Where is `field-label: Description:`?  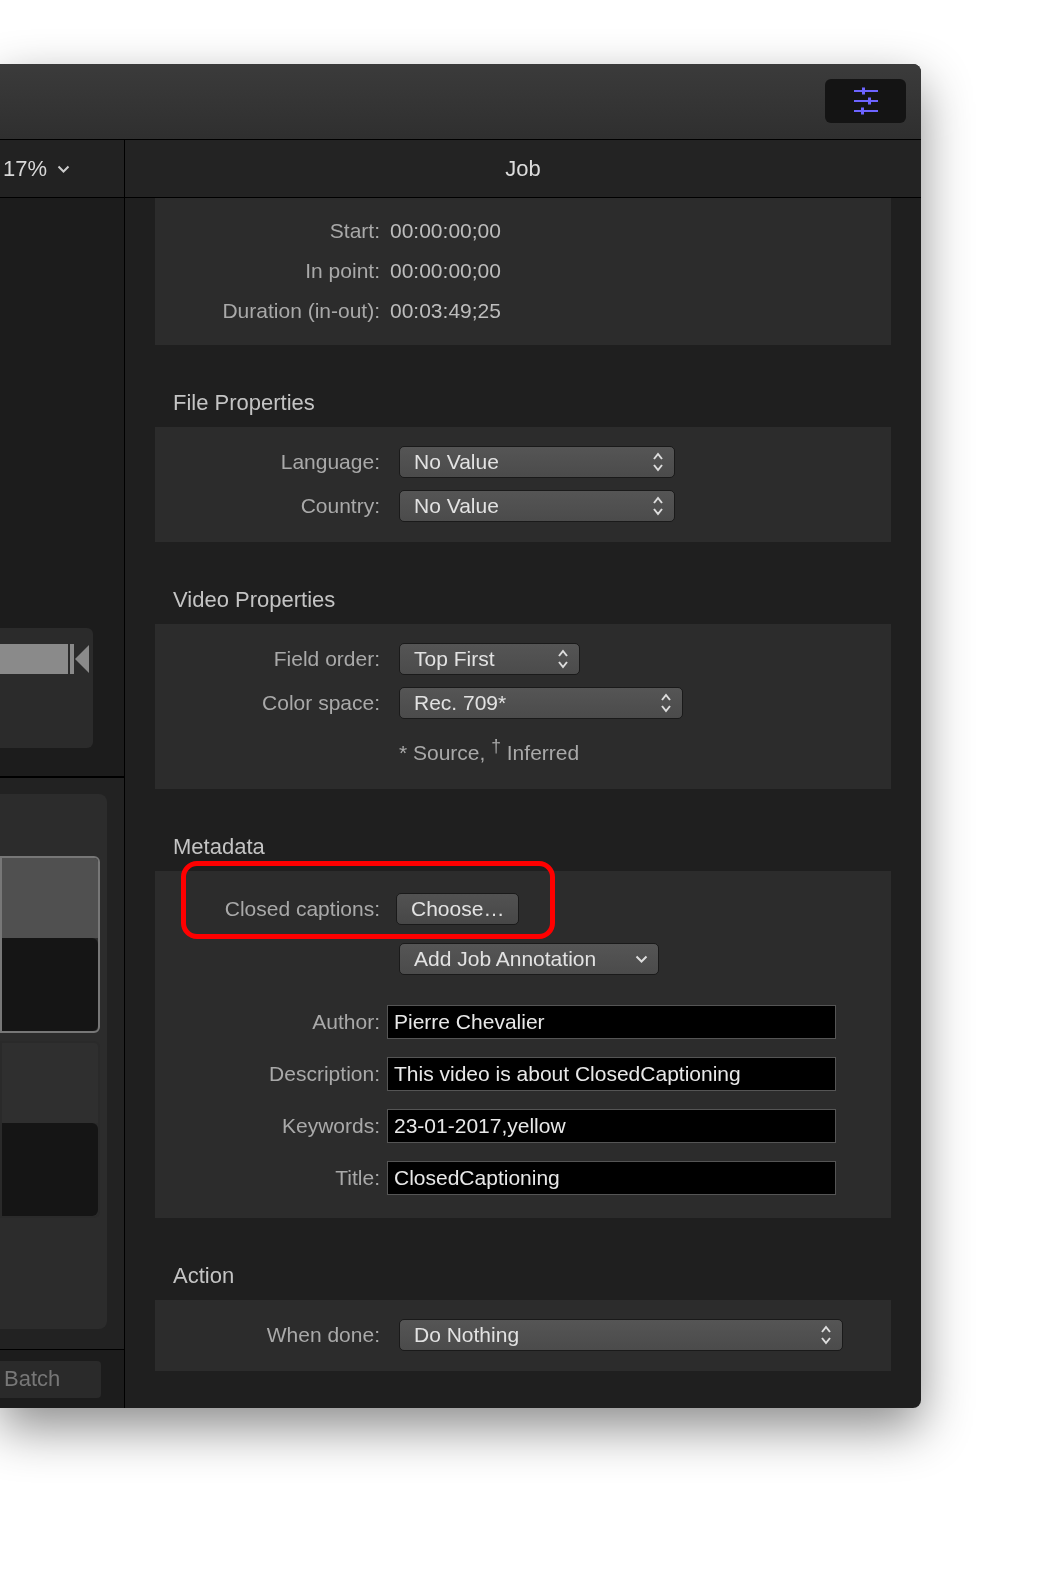 field-label: Description: is located at coordinates (324, 1074).